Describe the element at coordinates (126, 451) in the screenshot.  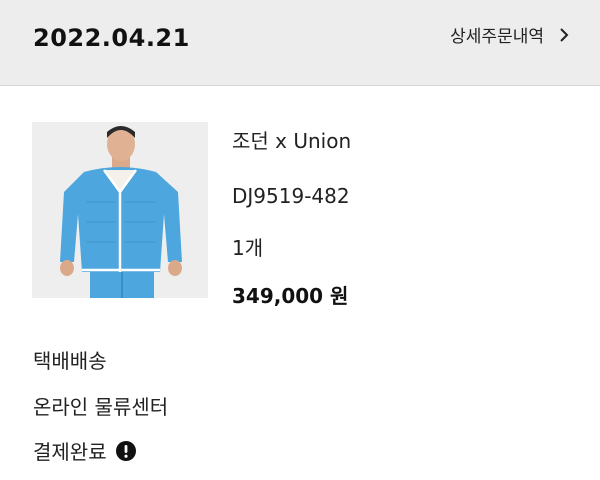
I see `exclamation-circle-icon` at that location.